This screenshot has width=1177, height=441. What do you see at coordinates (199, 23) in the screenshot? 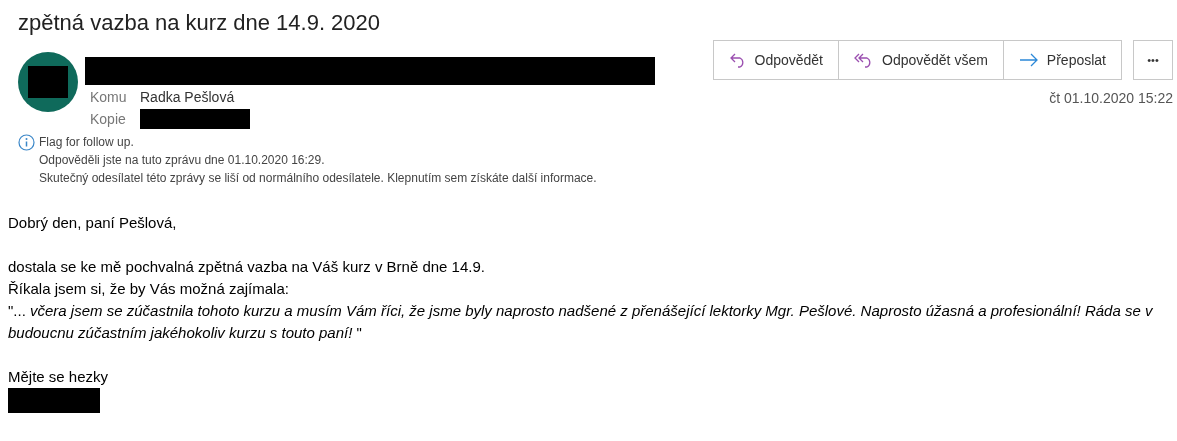
I see `email-subject: zpětná vazba na kurz dne 14.9. 2020` at bounding box center [199, 23].